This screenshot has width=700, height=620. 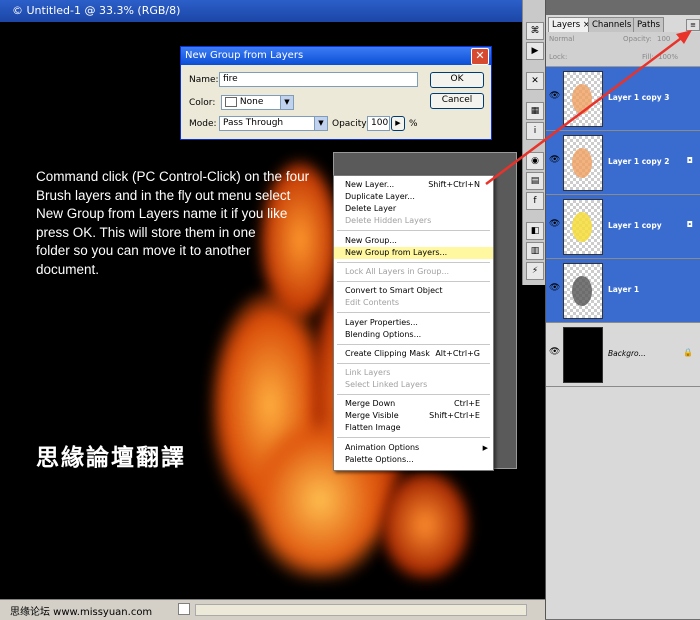 I want to click on annotation-arrow, so click(x=588, y=108).